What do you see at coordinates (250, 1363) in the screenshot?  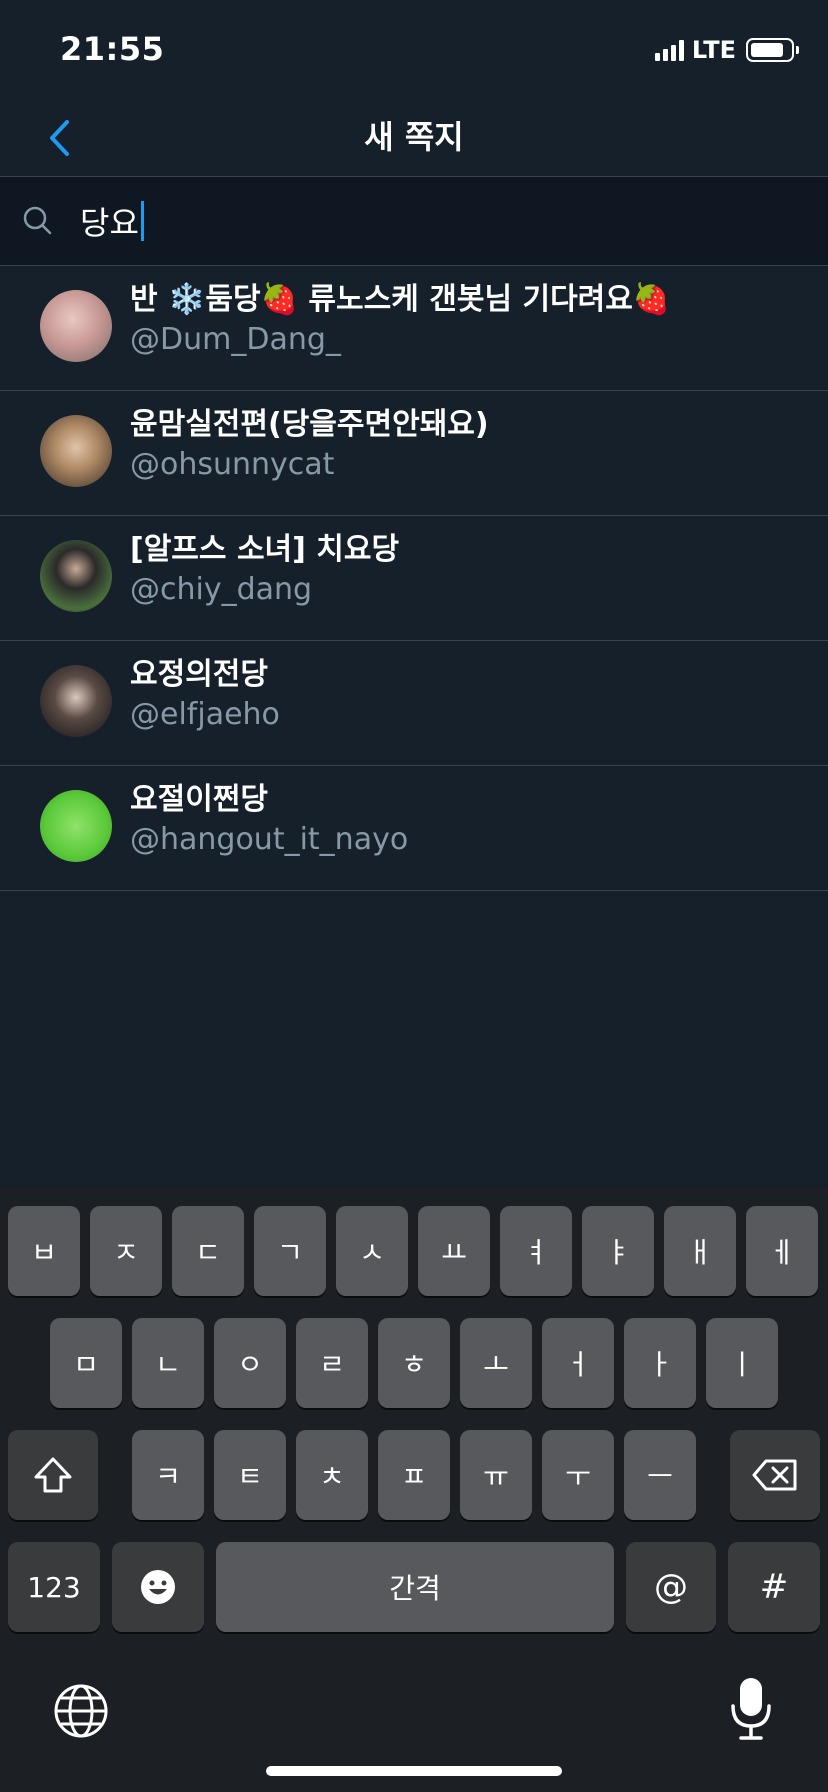 I see `key: ㅇ` at bounding box center [250, 1363].